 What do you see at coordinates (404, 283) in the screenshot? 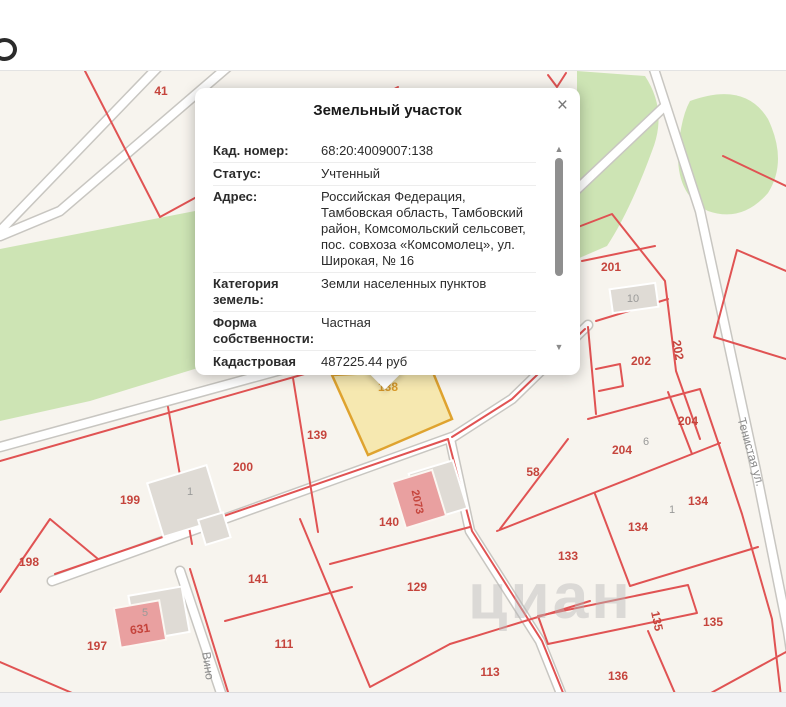
I see `field-value: Земли населенных пунктов` at bounding box center [404, 283].